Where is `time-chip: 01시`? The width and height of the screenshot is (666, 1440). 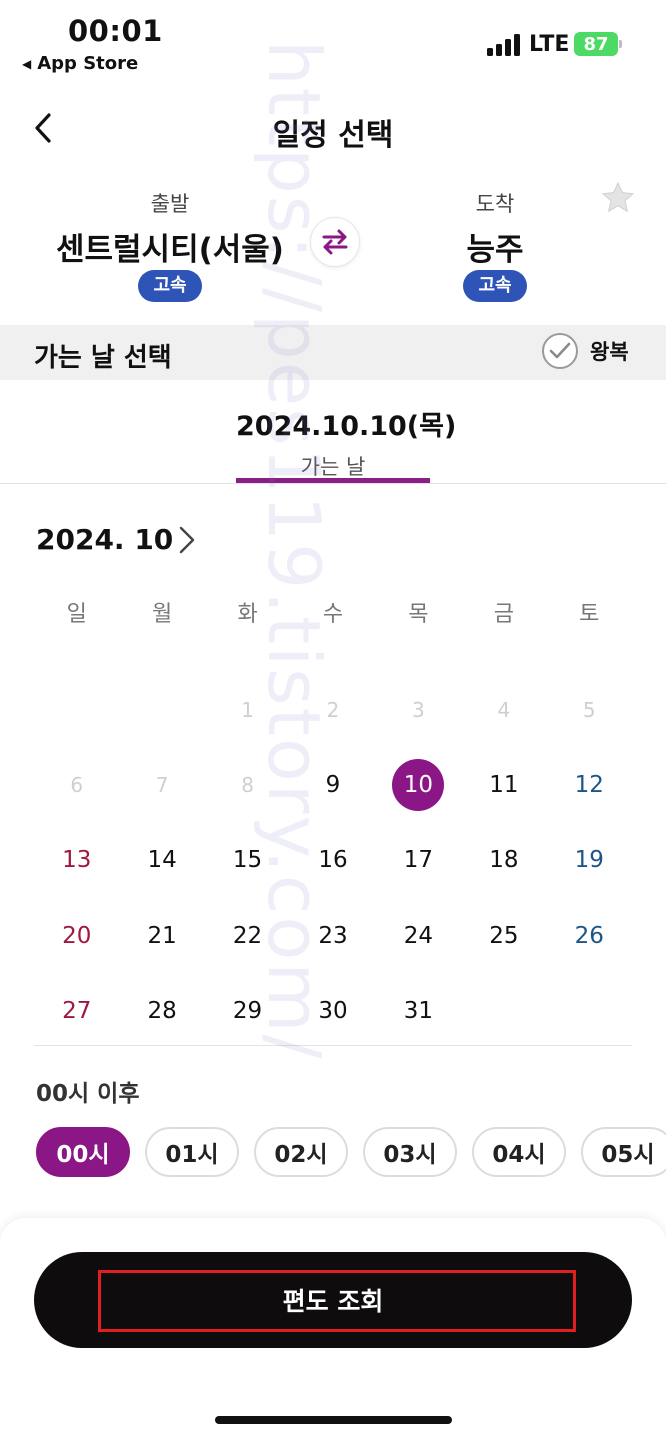 time-chip: 01시 is located at coordinates (192, 1152).